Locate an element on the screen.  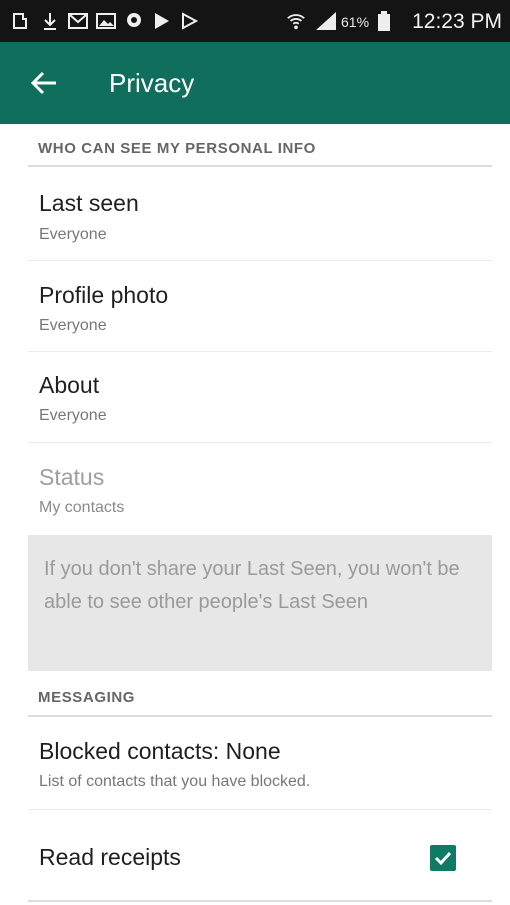
battery-percent: 61% is located at coordinates (355, 22).